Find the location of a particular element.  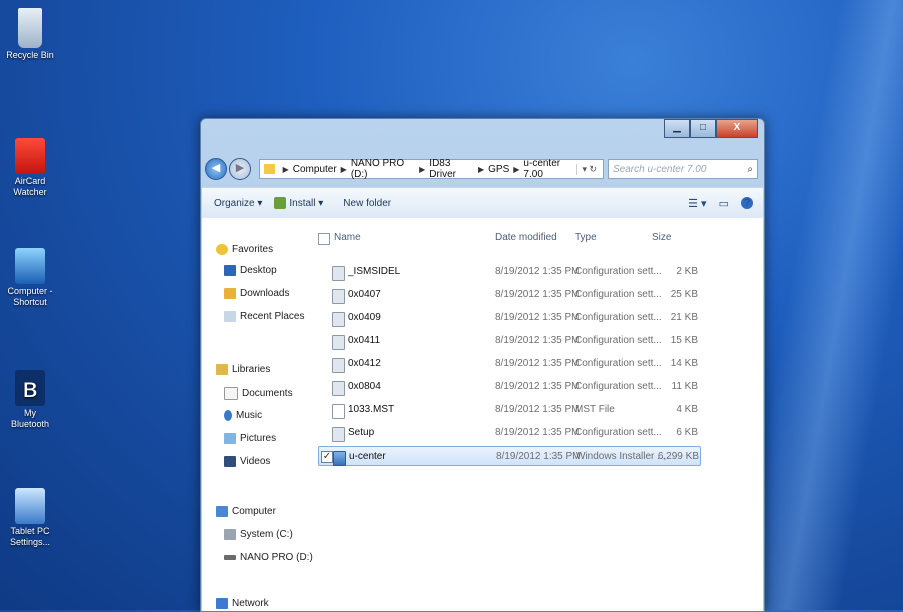

breadcrumb-drive: NANO PRO (D:) is located at coordinates (383, 169).